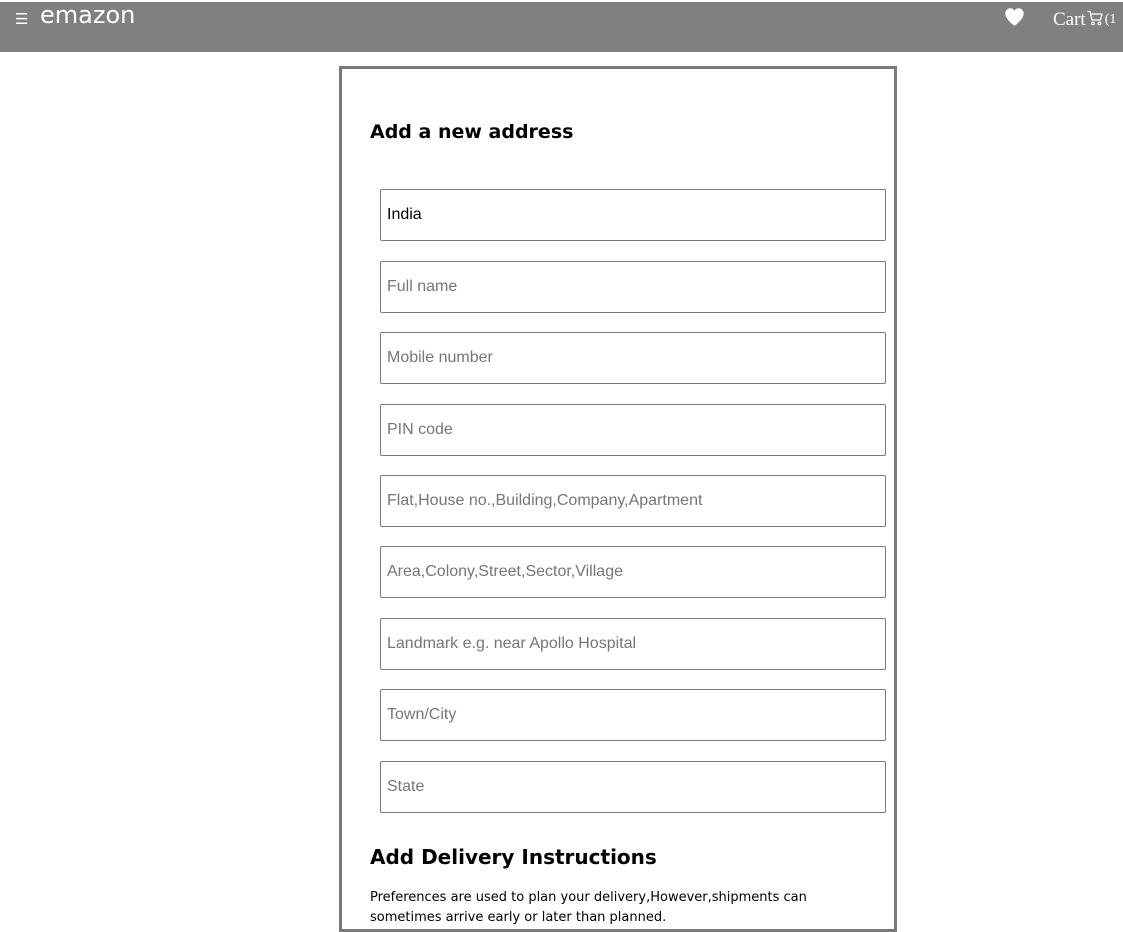  Describe the element at coordinates (633, 287) in the screenshot. I see `full-name-field` at that location.